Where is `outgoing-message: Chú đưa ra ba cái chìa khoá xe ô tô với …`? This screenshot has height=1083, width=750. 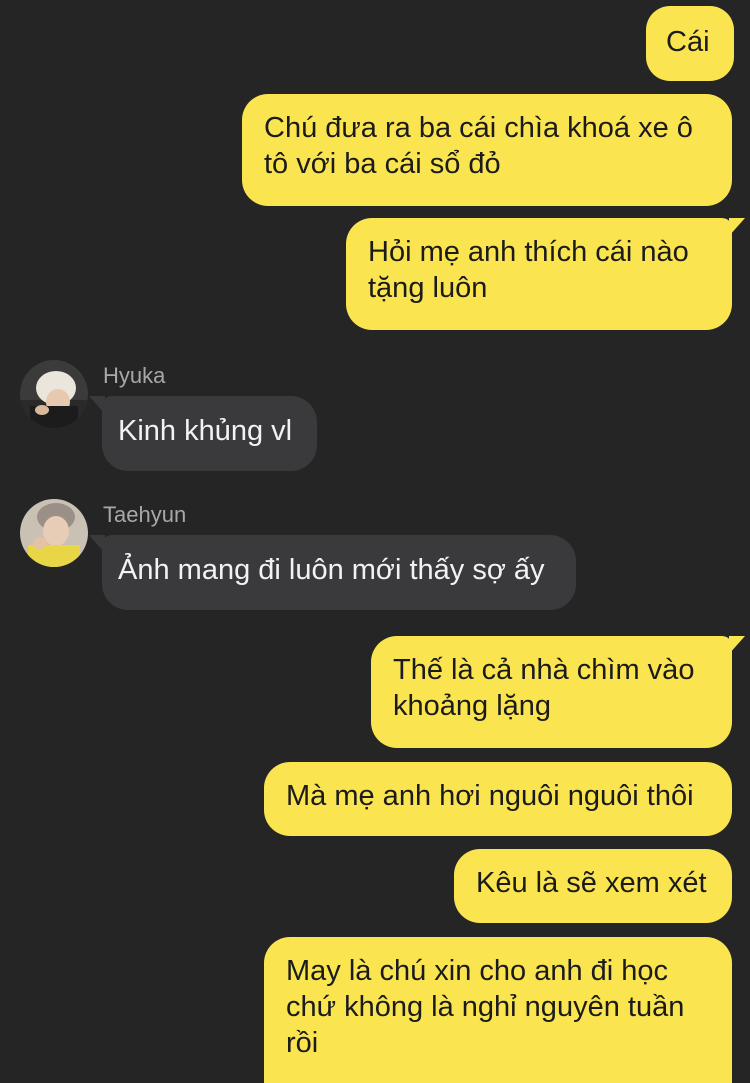 outgoing-message: Chú đưa ra ba cái chìa khoá xe ô tô với … is located at coordinates (487, 150).